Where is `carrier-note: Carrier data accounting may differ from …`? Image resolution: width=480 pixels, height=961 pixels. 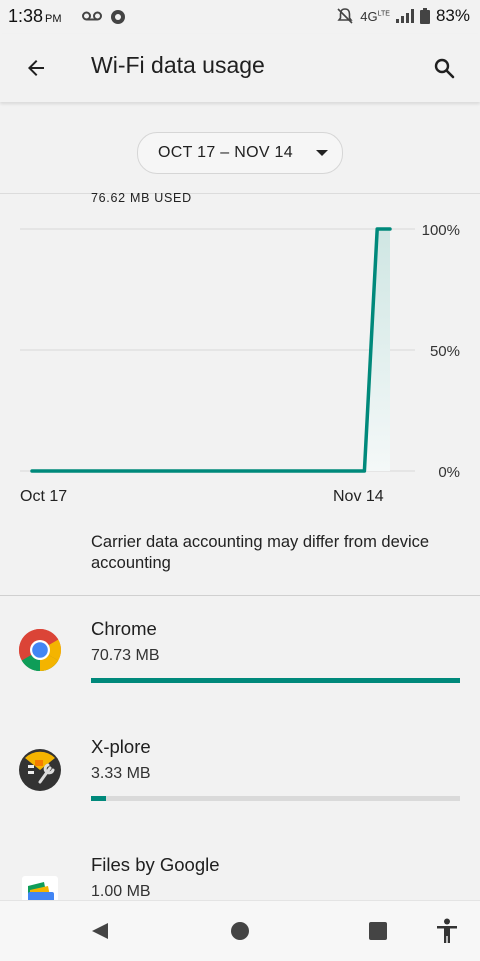 carrier-note: Carrier data accounting may differ from … is located at coordinates (260, 552).